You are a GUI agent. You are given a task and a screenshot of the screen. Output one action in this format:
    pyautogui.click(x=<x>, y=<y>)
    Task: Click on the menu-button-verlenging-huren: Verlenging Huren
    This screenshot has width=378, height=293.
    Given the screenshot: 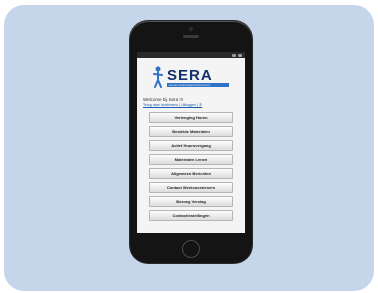 What is the action you would take?
    pyautogui.click(x=191, y=117)
    